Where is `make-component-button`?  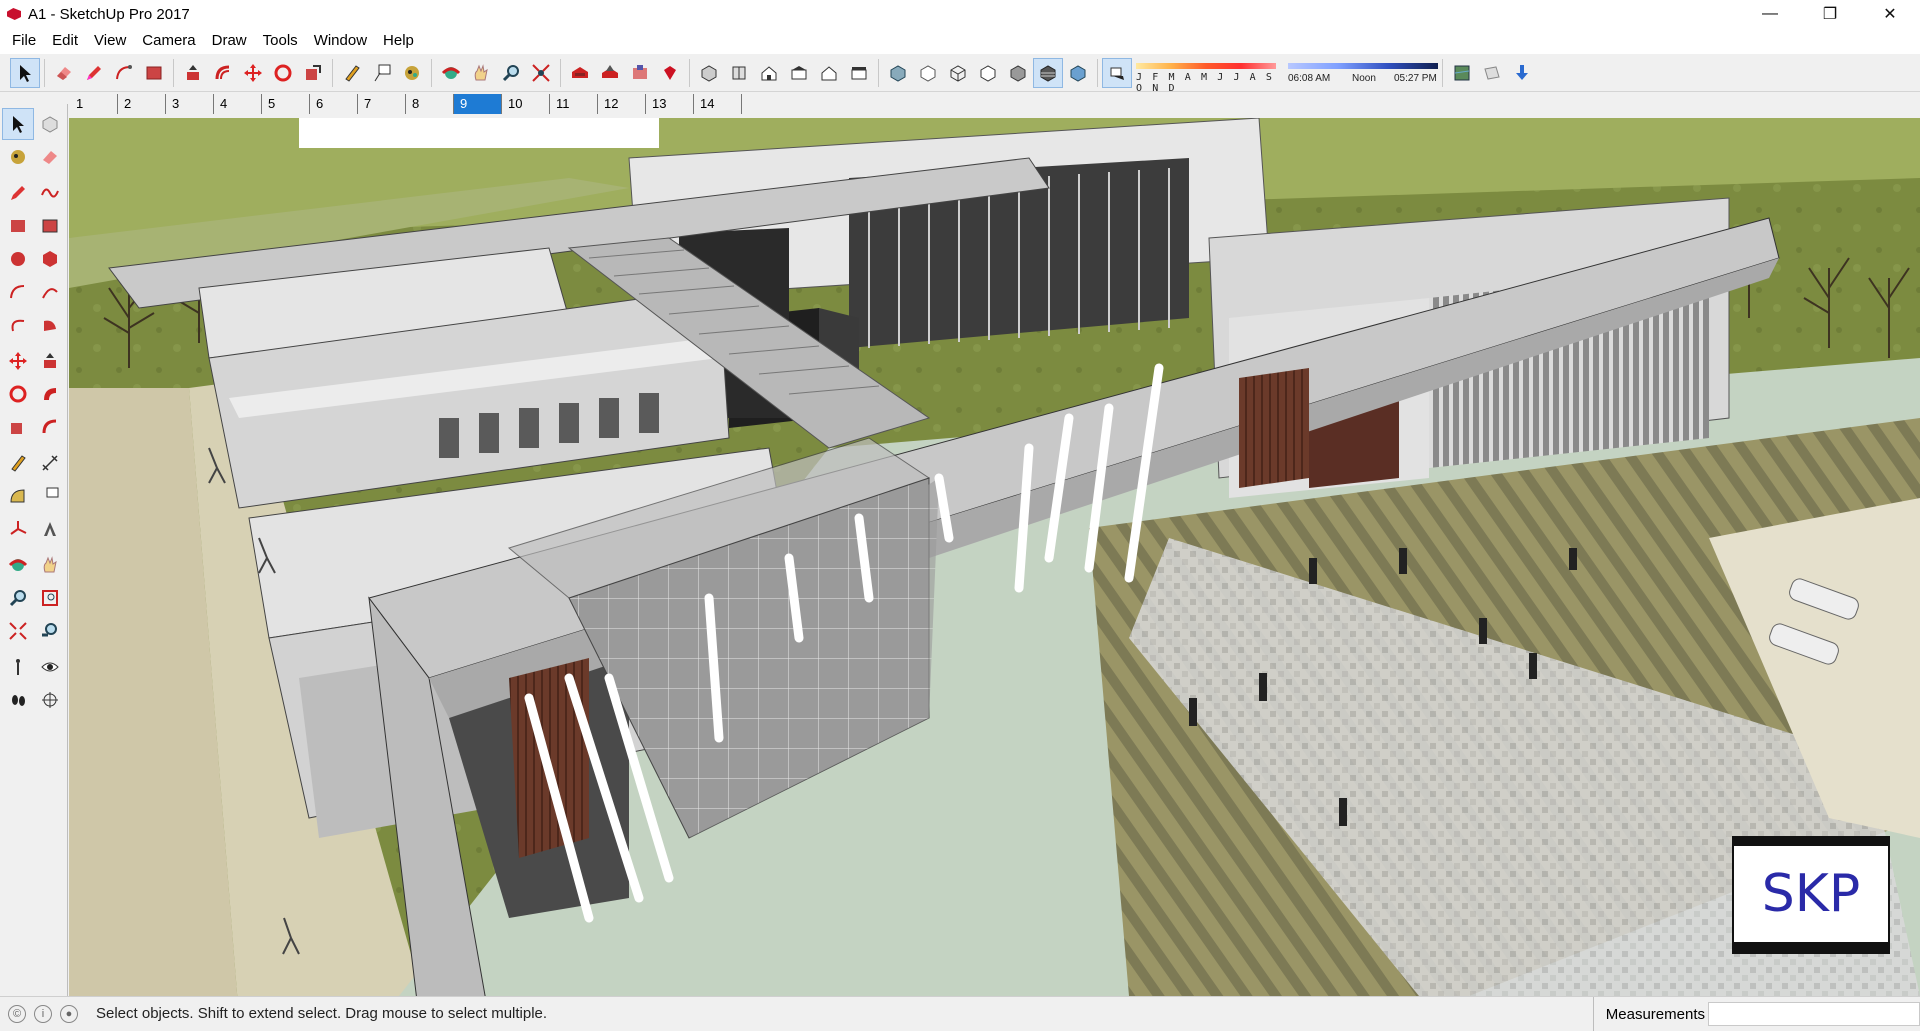
make-component-button is located at coordinates (50, 124).